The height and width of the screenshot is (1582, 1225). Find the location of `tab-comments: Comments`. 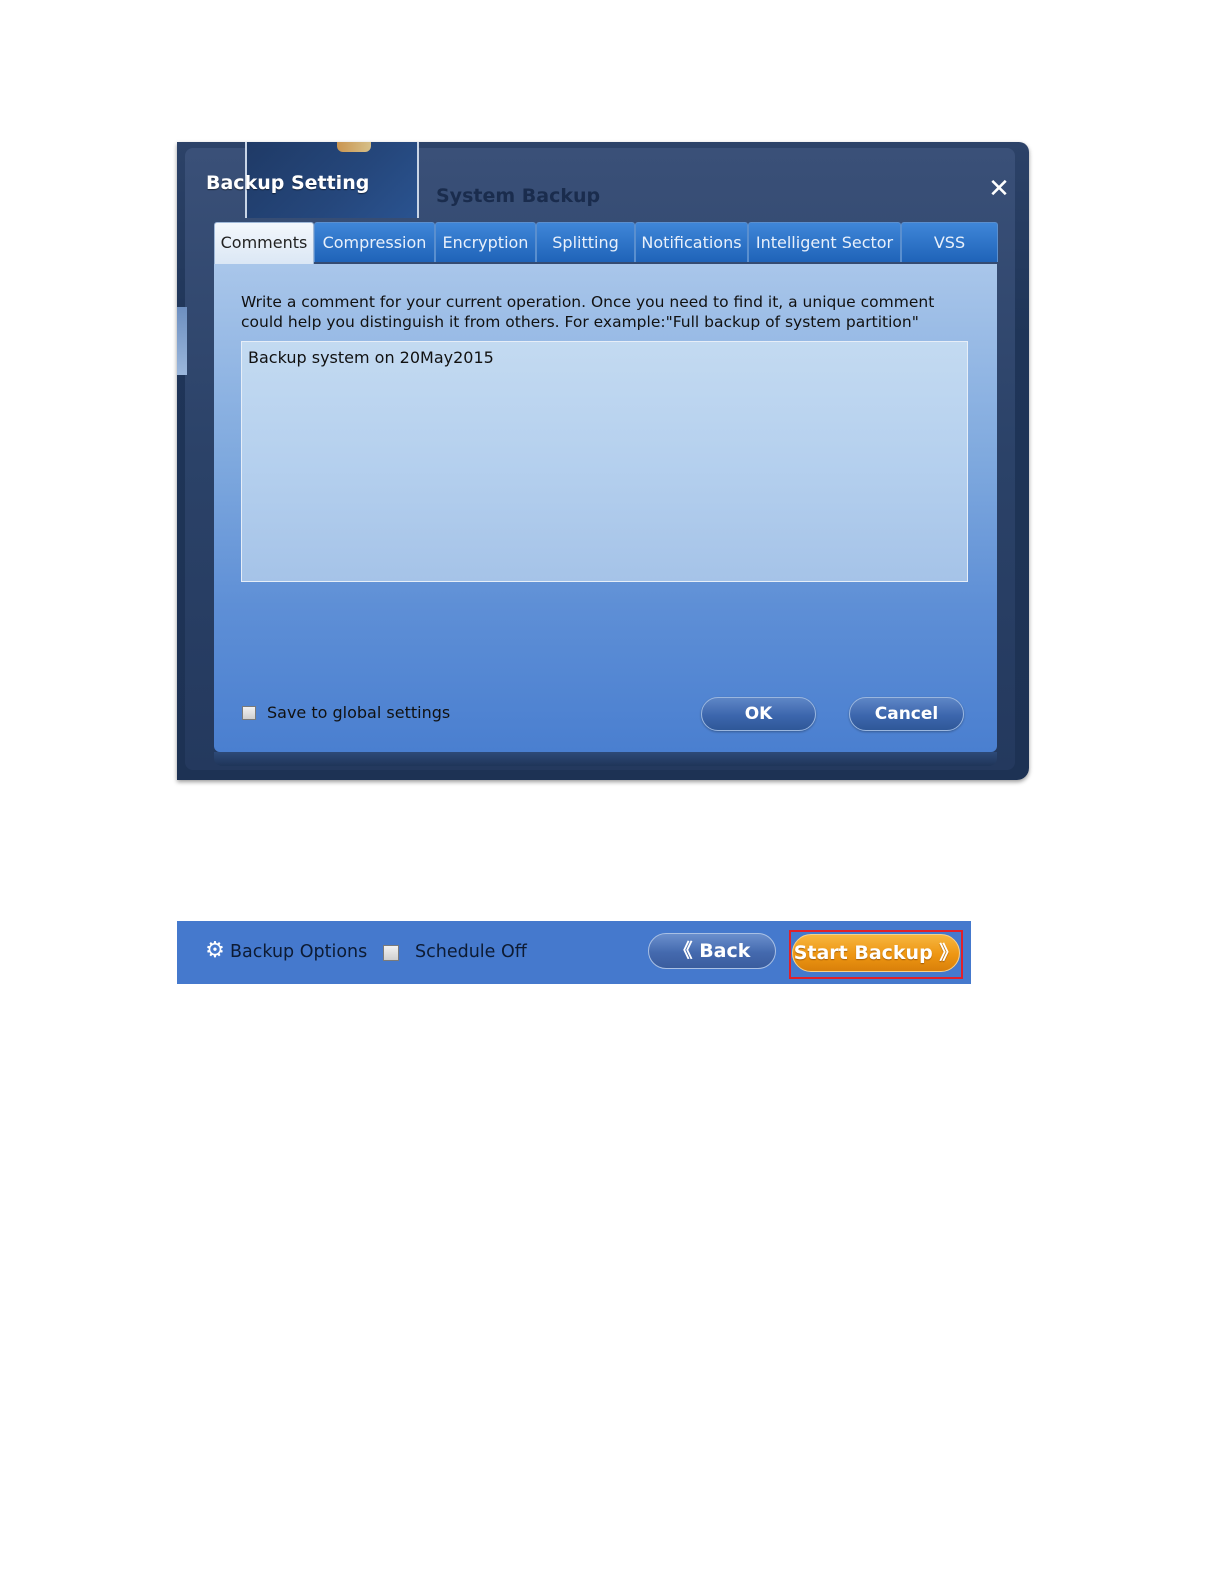

tab-comments: Comments is located at coordinates (264, 243).